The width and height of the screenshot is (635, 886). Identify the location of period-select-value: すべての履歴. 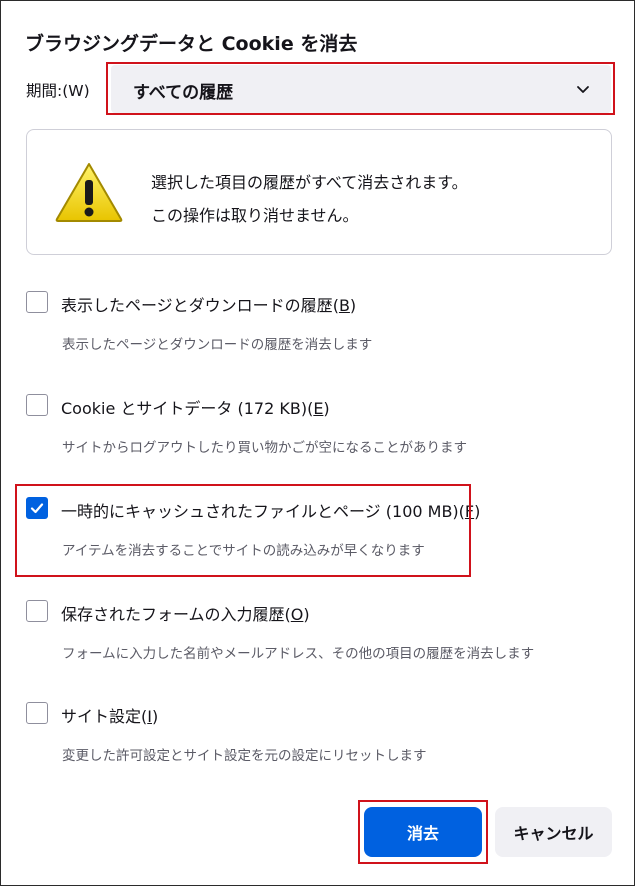
(183, 93).